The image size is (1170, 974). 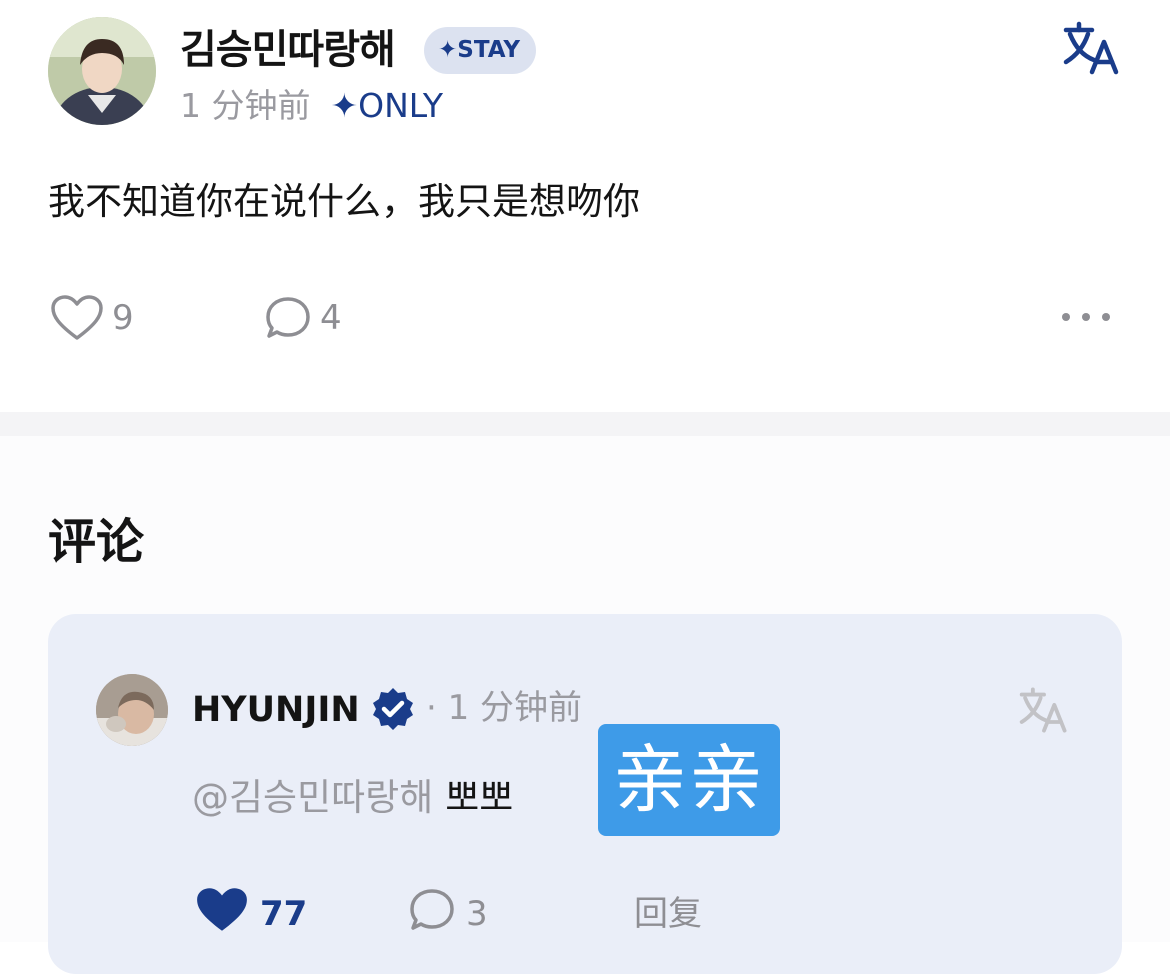 What do you see at coordinates (245, 105) in the screenshot?
I see `post-time: 1 分钟前` at bounding box center [245, 105].